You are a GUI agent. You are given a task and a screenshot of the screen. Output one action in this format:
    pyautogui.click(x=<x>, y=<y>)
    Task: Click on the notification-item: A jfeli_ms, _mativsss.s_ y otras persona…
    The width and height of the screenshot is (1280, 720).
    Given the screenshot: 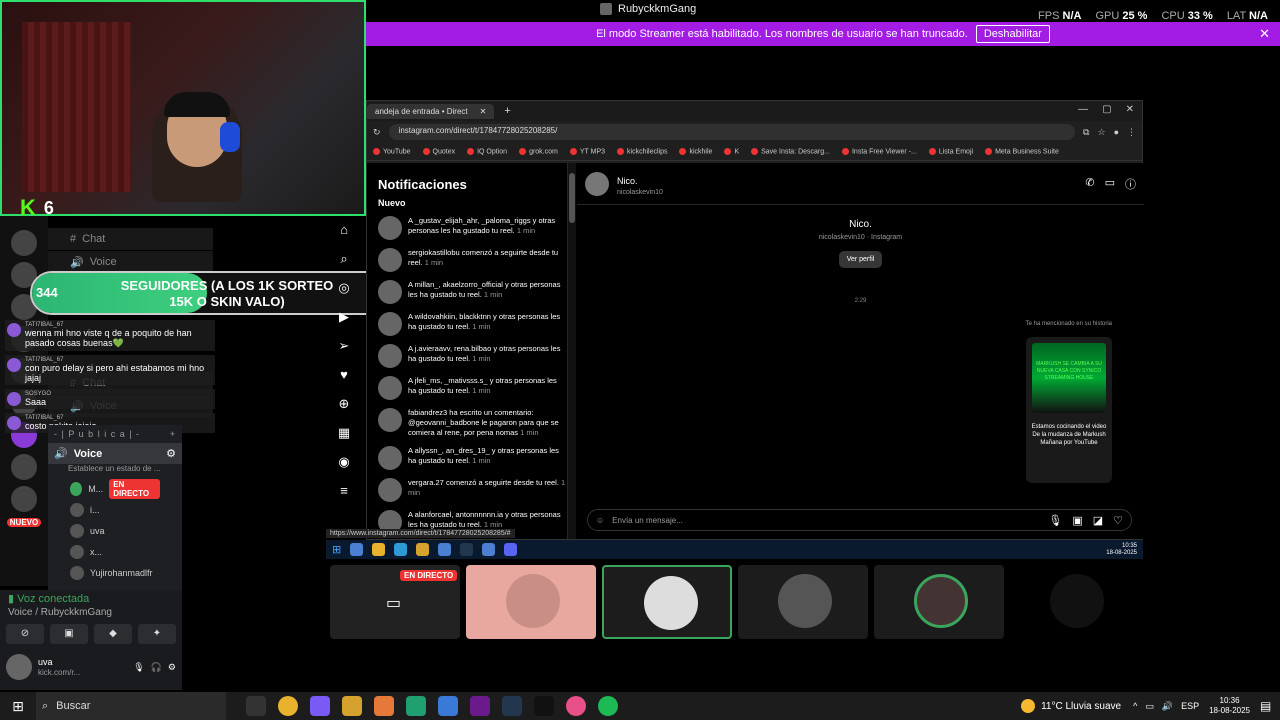 What is the action you would take?
    pyautogui.click(x=472, y=388)
    